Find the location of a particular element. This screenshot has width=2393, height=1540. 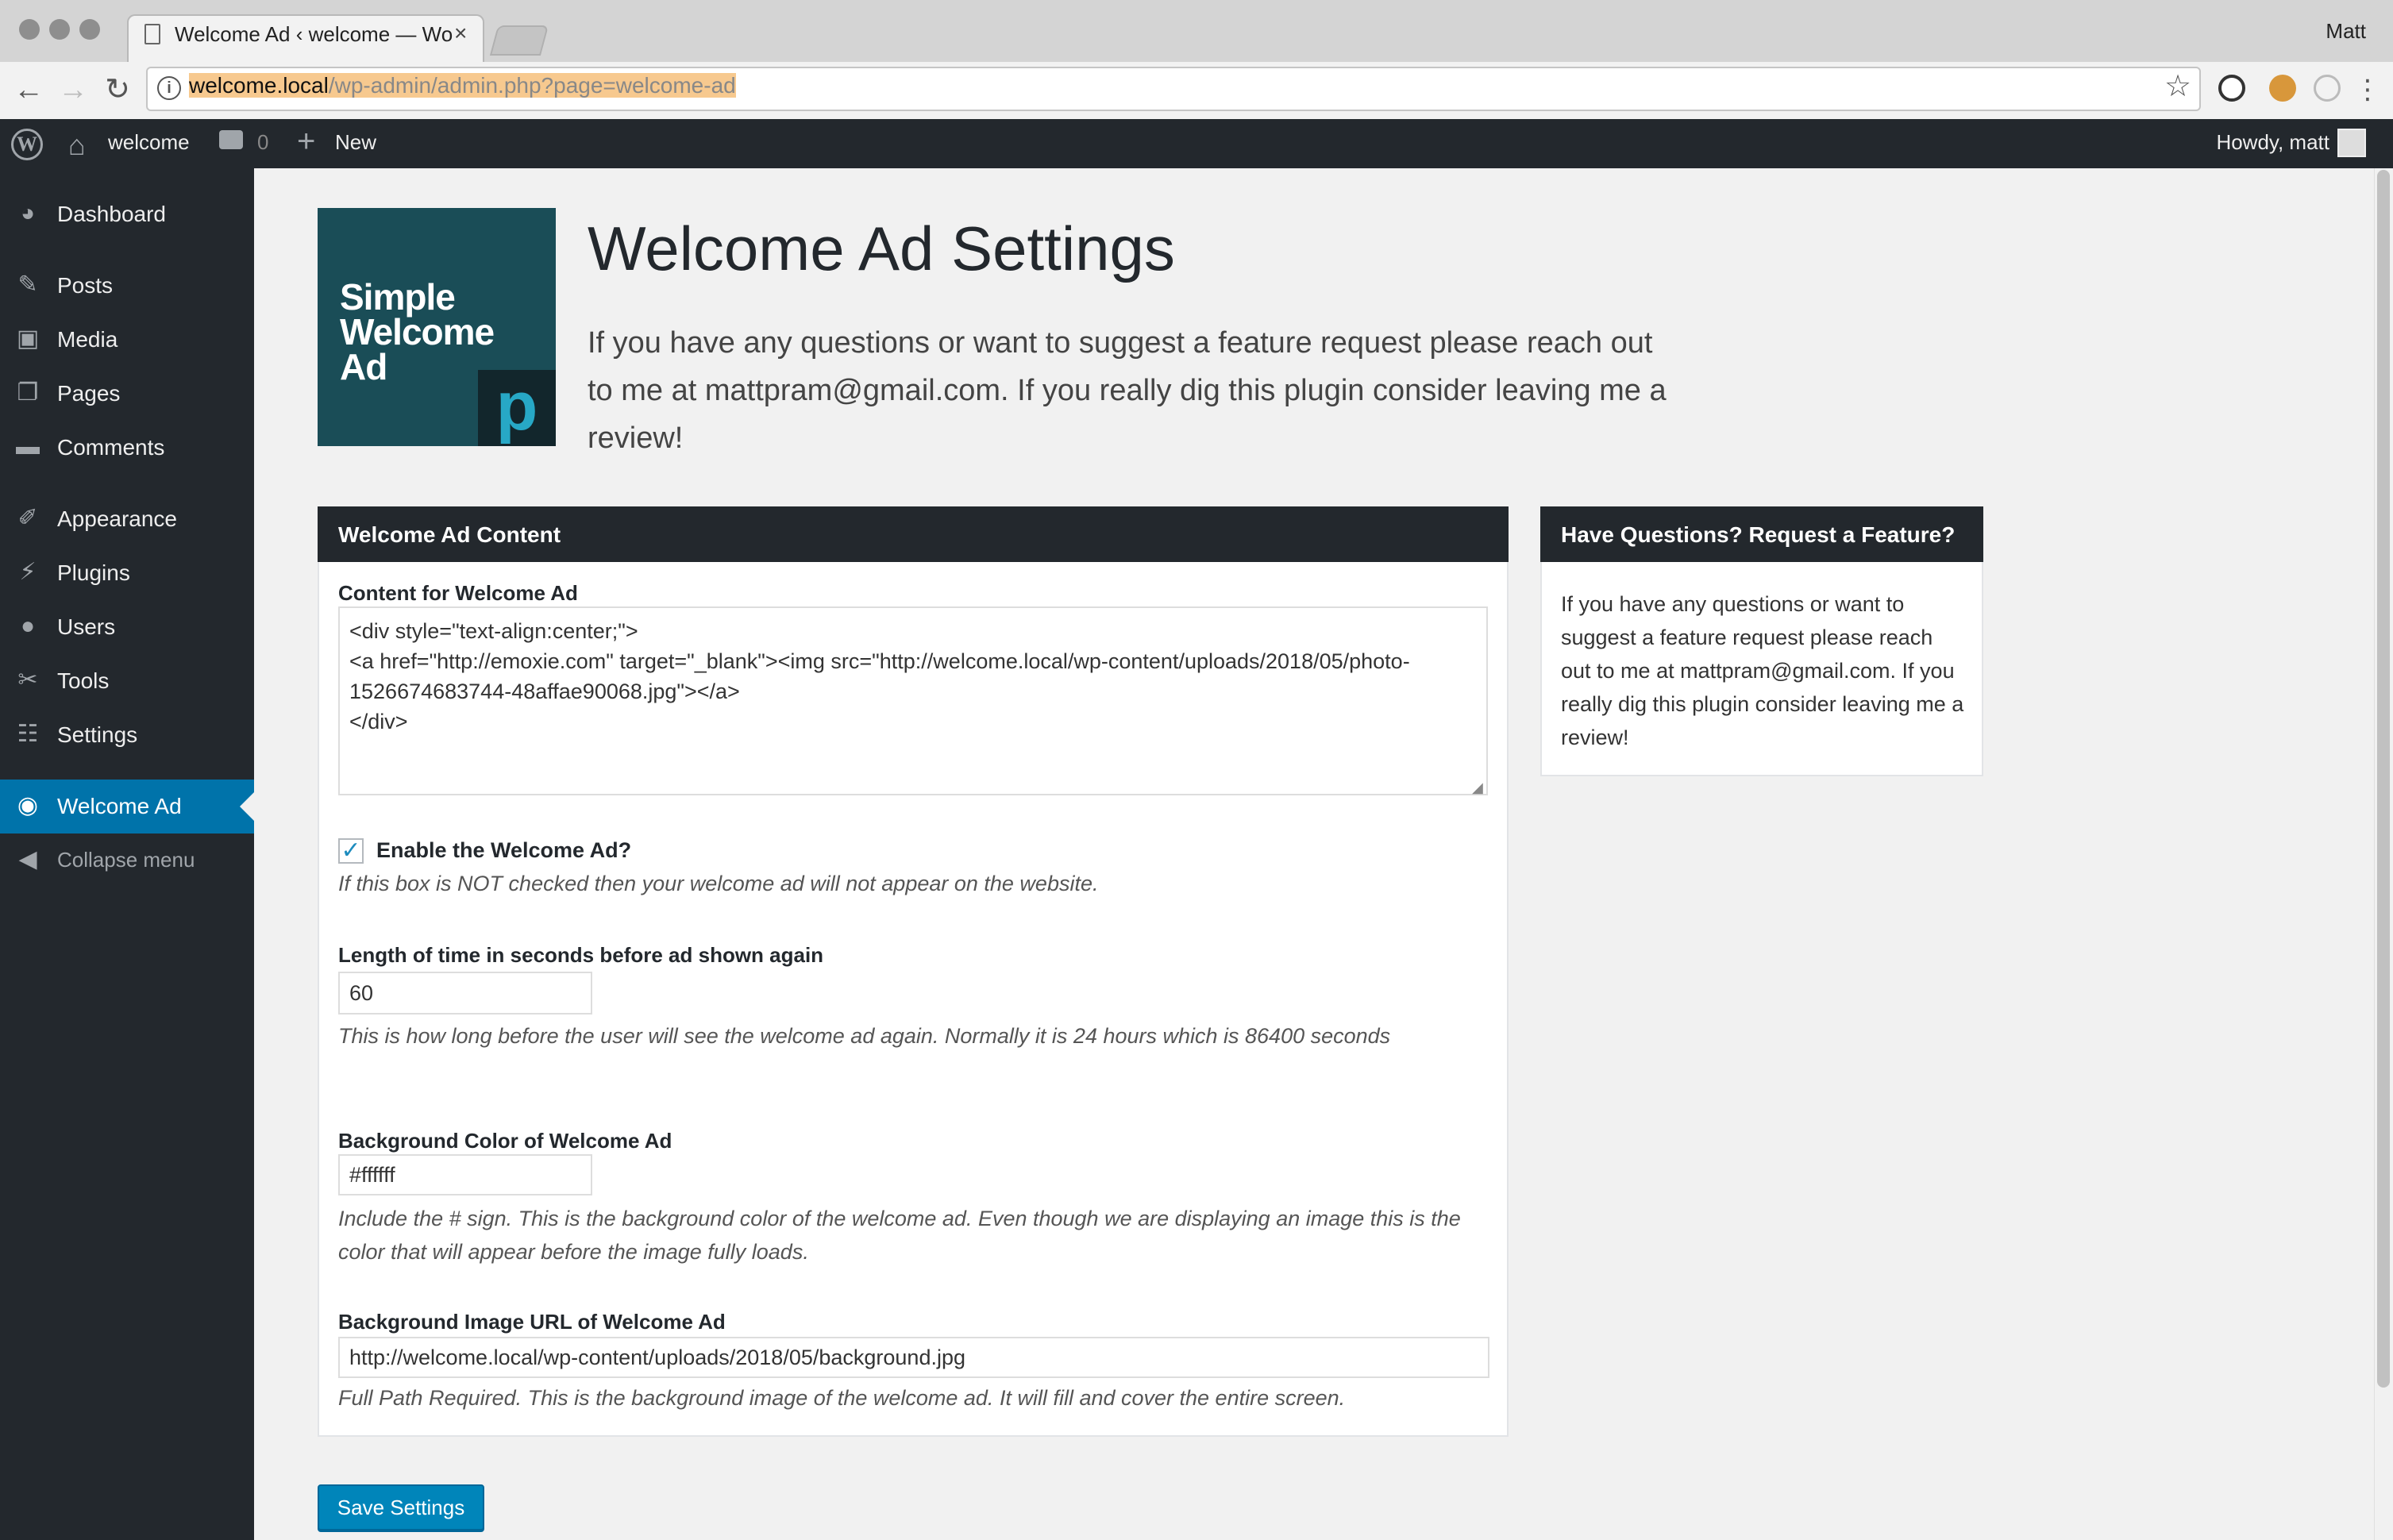

bookmark-star-icon: ☆ is located at coordinates (2177, 86).